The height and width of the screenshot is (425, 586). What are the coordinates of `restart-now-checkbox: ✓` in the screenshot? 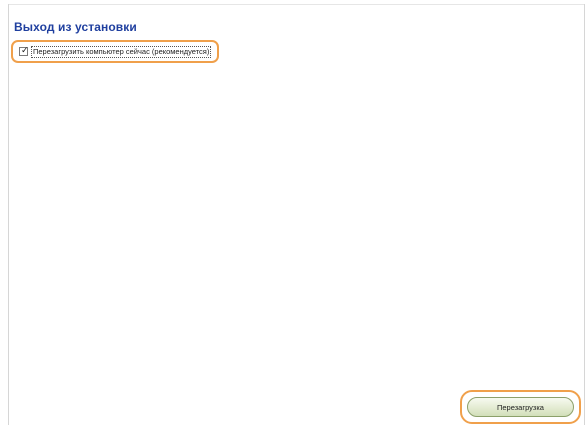 It's located at (24, 51).